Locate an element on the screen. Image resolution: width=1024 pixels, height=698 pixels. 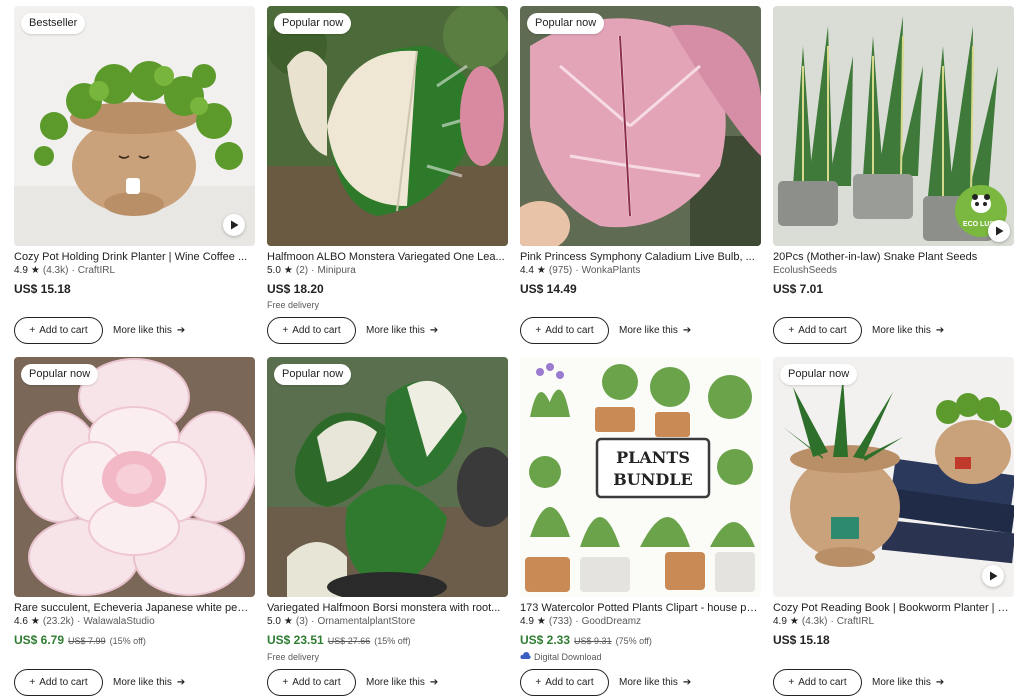
digital-download-note: Digital Download is located at coordinates (640, 657).